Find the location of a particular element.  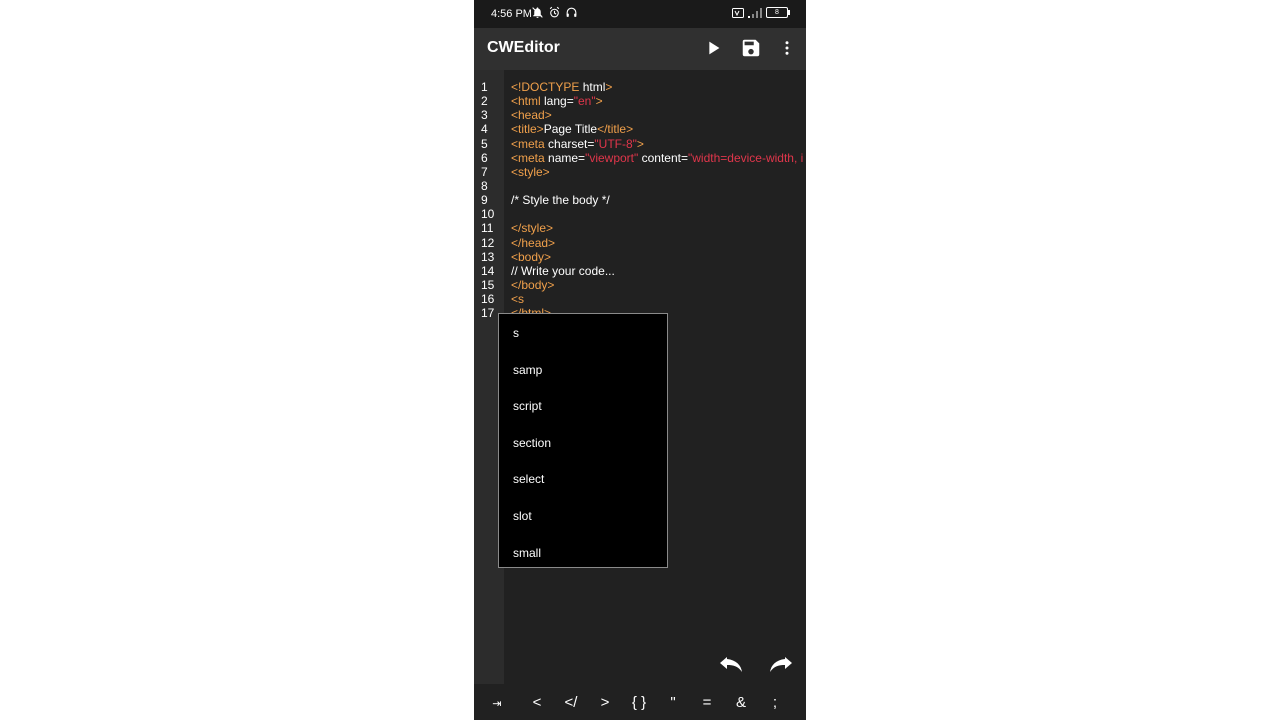

line-number: 6 is located at coordinates (484, 157).